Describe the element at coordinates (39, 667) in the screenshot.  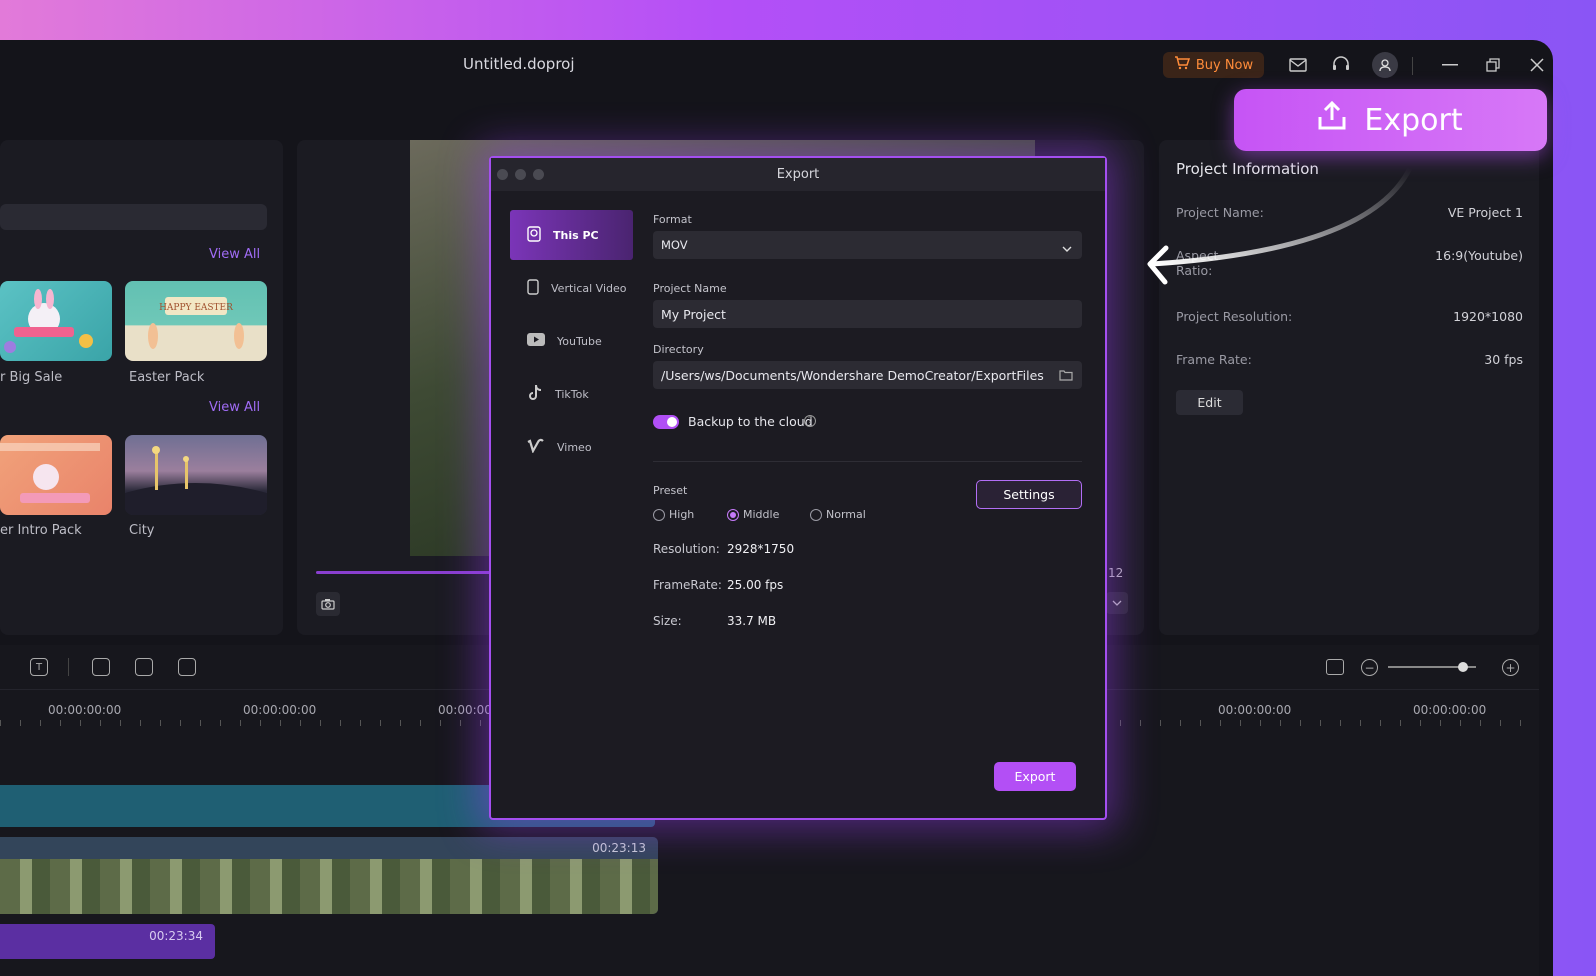
I see `text-tool-icon: T` at that location.